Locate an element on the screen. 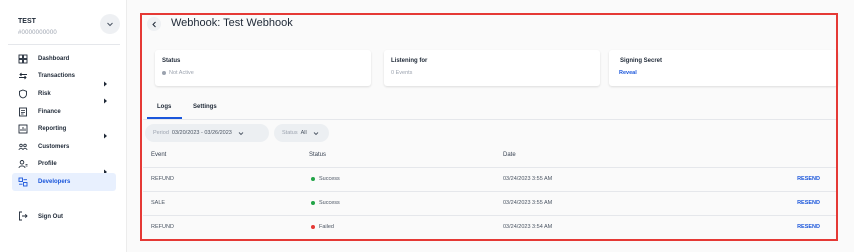 The width and height of the screenshot is (854, 252). reporting-icon is located at coordinates (23, 129).